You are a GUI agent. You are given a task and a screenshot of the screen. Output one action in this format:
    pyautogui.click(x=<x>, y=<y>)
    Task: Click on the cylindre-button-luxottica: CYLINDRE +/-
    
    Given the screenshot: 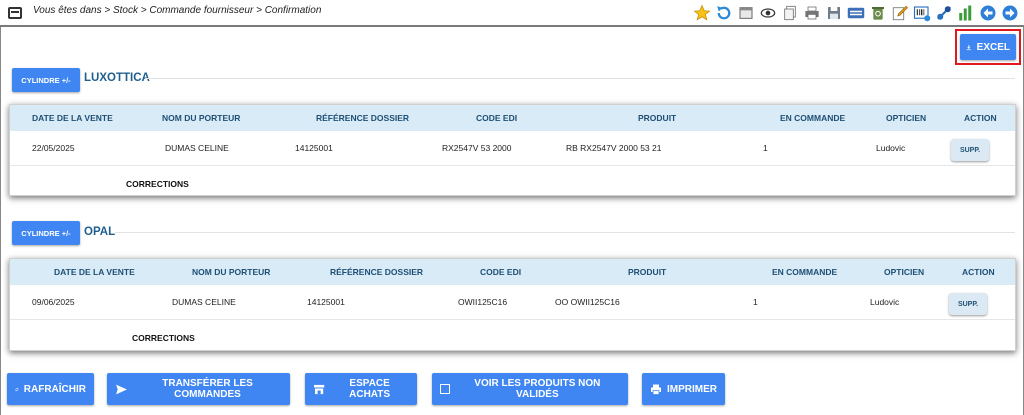 What is the action you would take?
    pyautogui.click(x=46, y=80)
    